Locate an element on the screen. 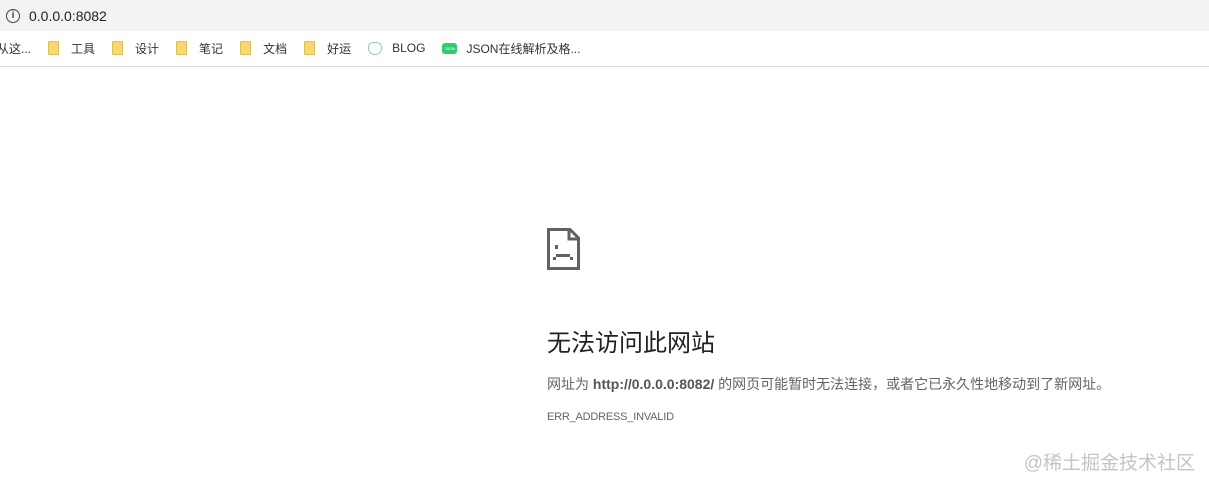  sad-document-icon is located at coordinates (563, 249).